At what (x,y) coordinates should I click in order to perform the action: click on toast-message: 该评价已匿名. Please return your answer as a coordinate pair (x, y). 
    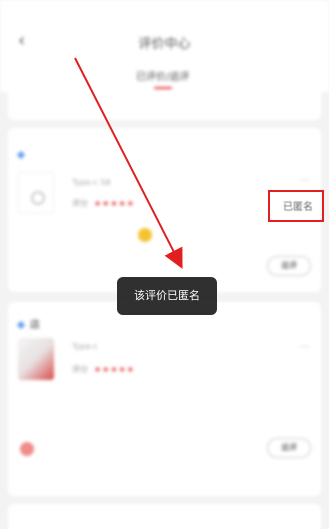
    Looking at the image, I should click on (167, 296).